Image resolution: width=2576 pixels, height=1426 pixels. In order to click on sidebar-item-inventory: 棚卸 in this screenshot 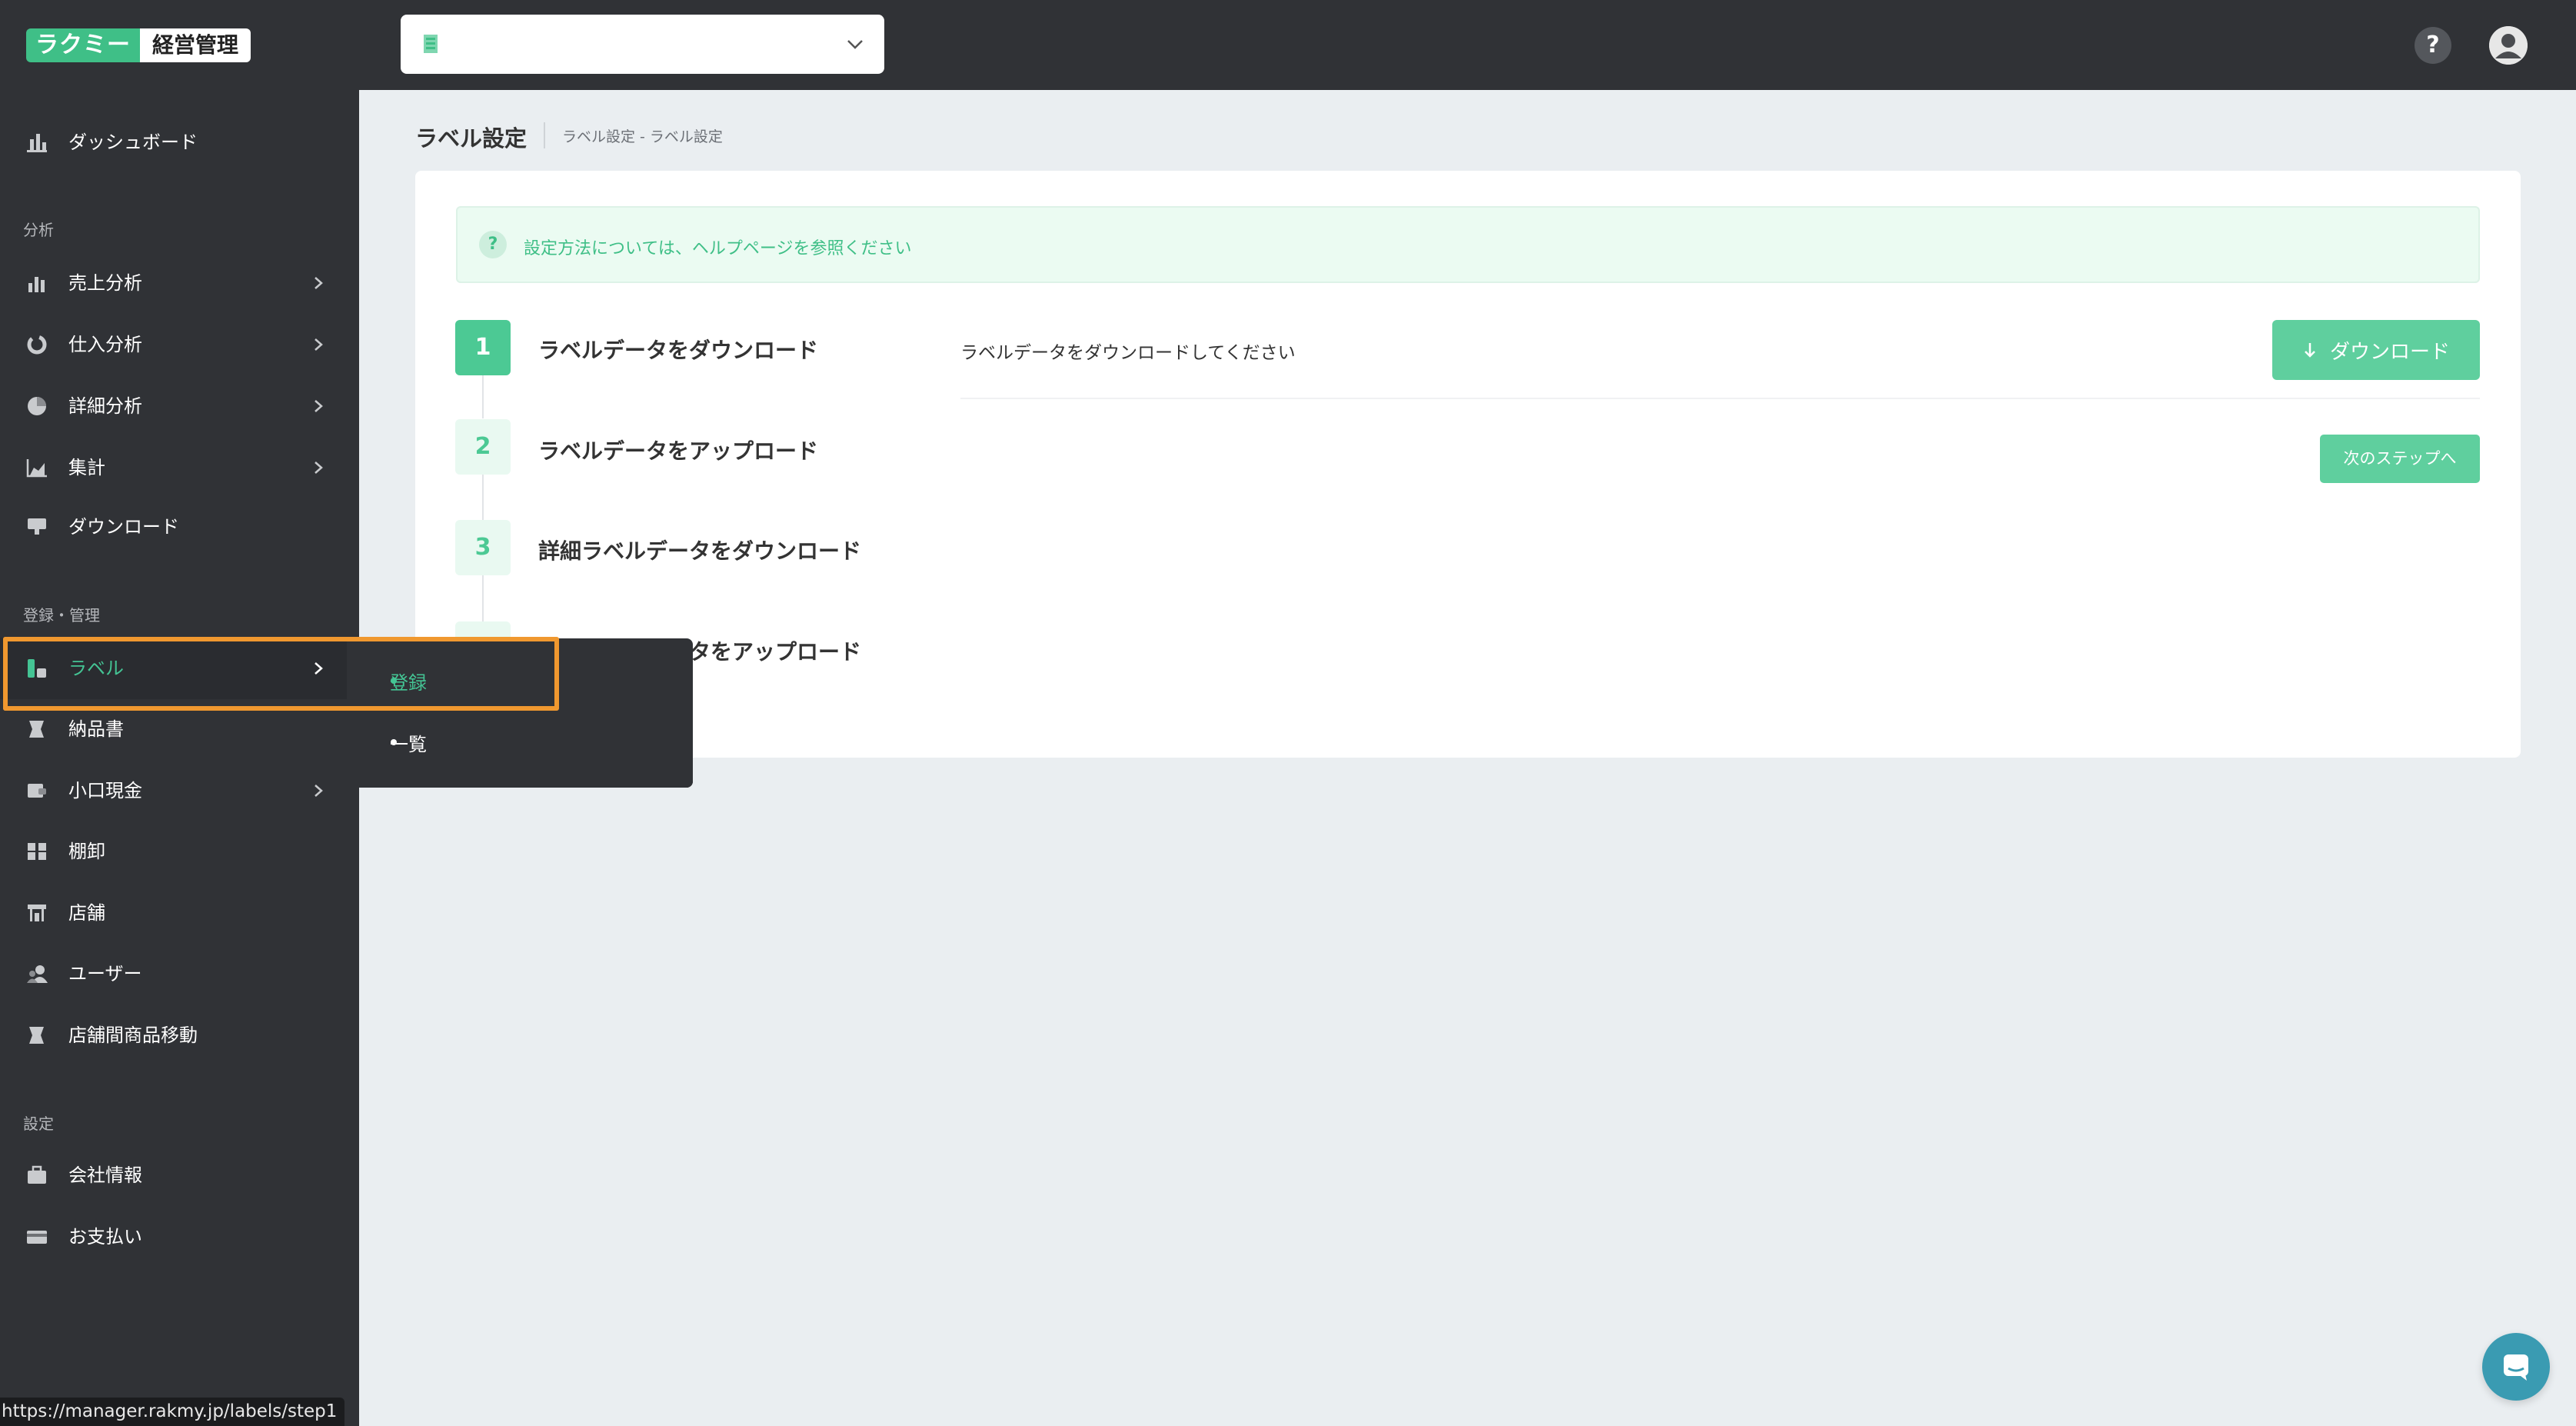, I will do `click(180, 851)`.